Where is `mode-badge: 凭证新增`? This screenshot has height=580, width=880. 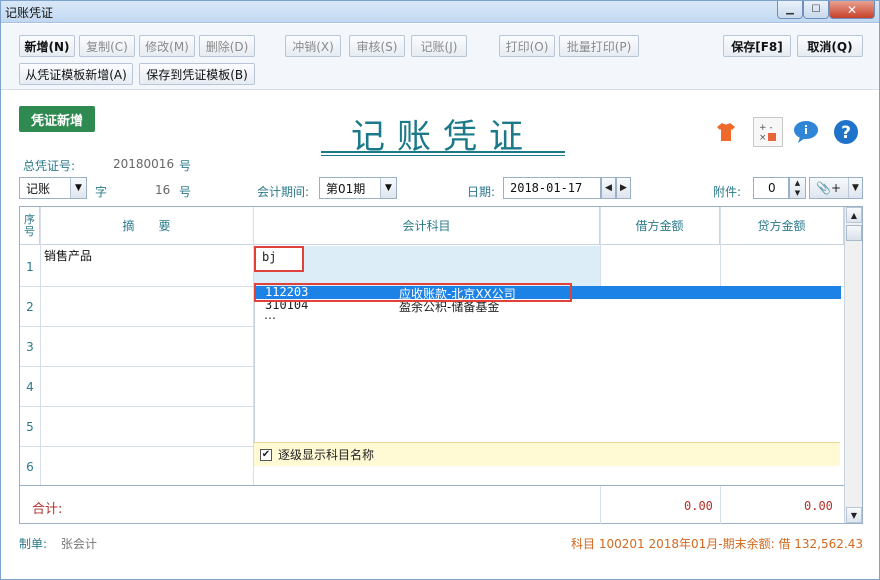 mode-badge: 凭证新增 is located at coordinates (57, 119).